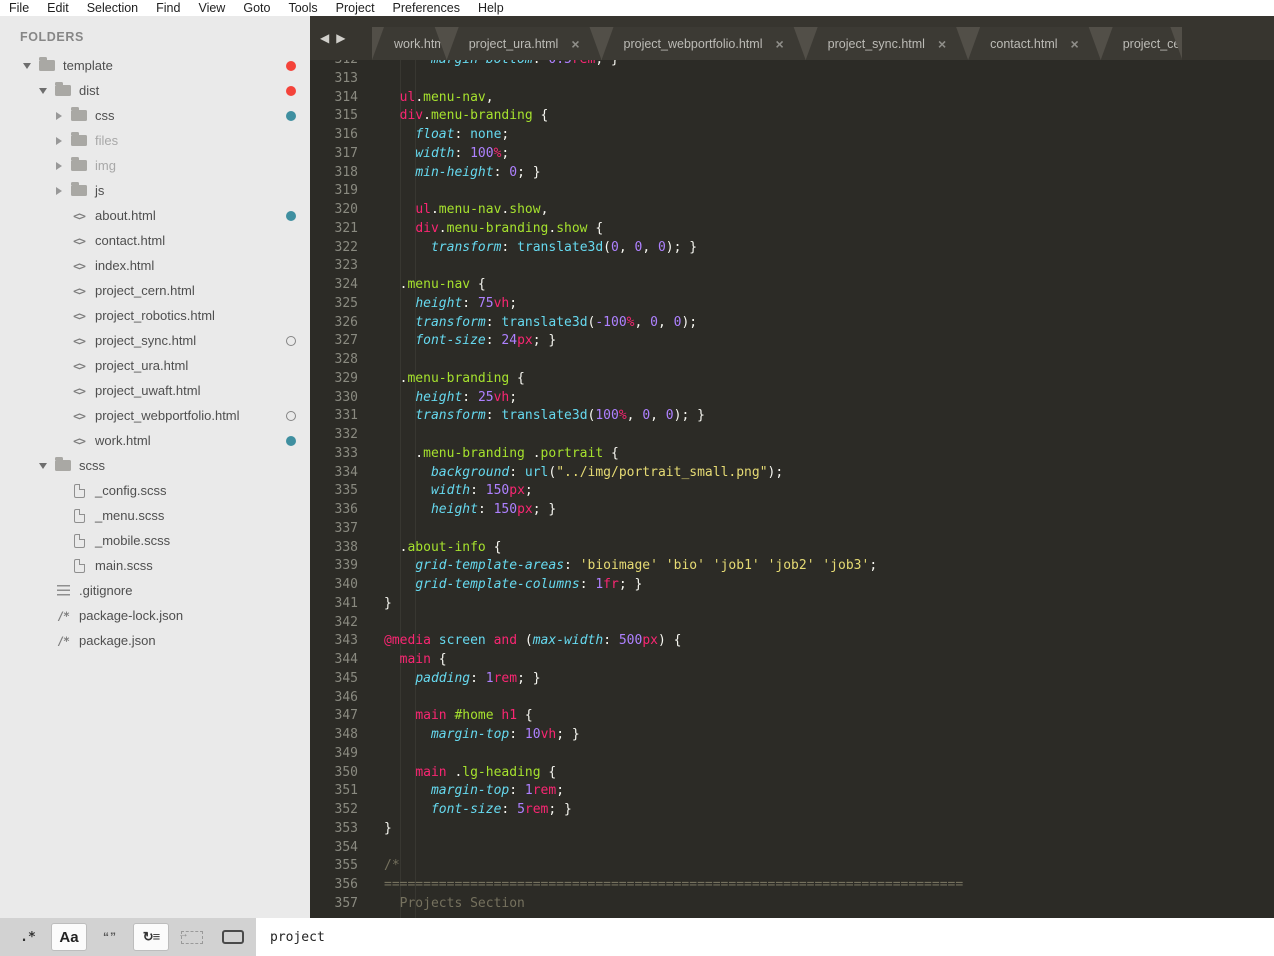 This screenshot has height=956, width=1274. Describe the element at coordinates (155, 640) in the screenshot. I see `tree-item-package-json: /* package.json` at that location.